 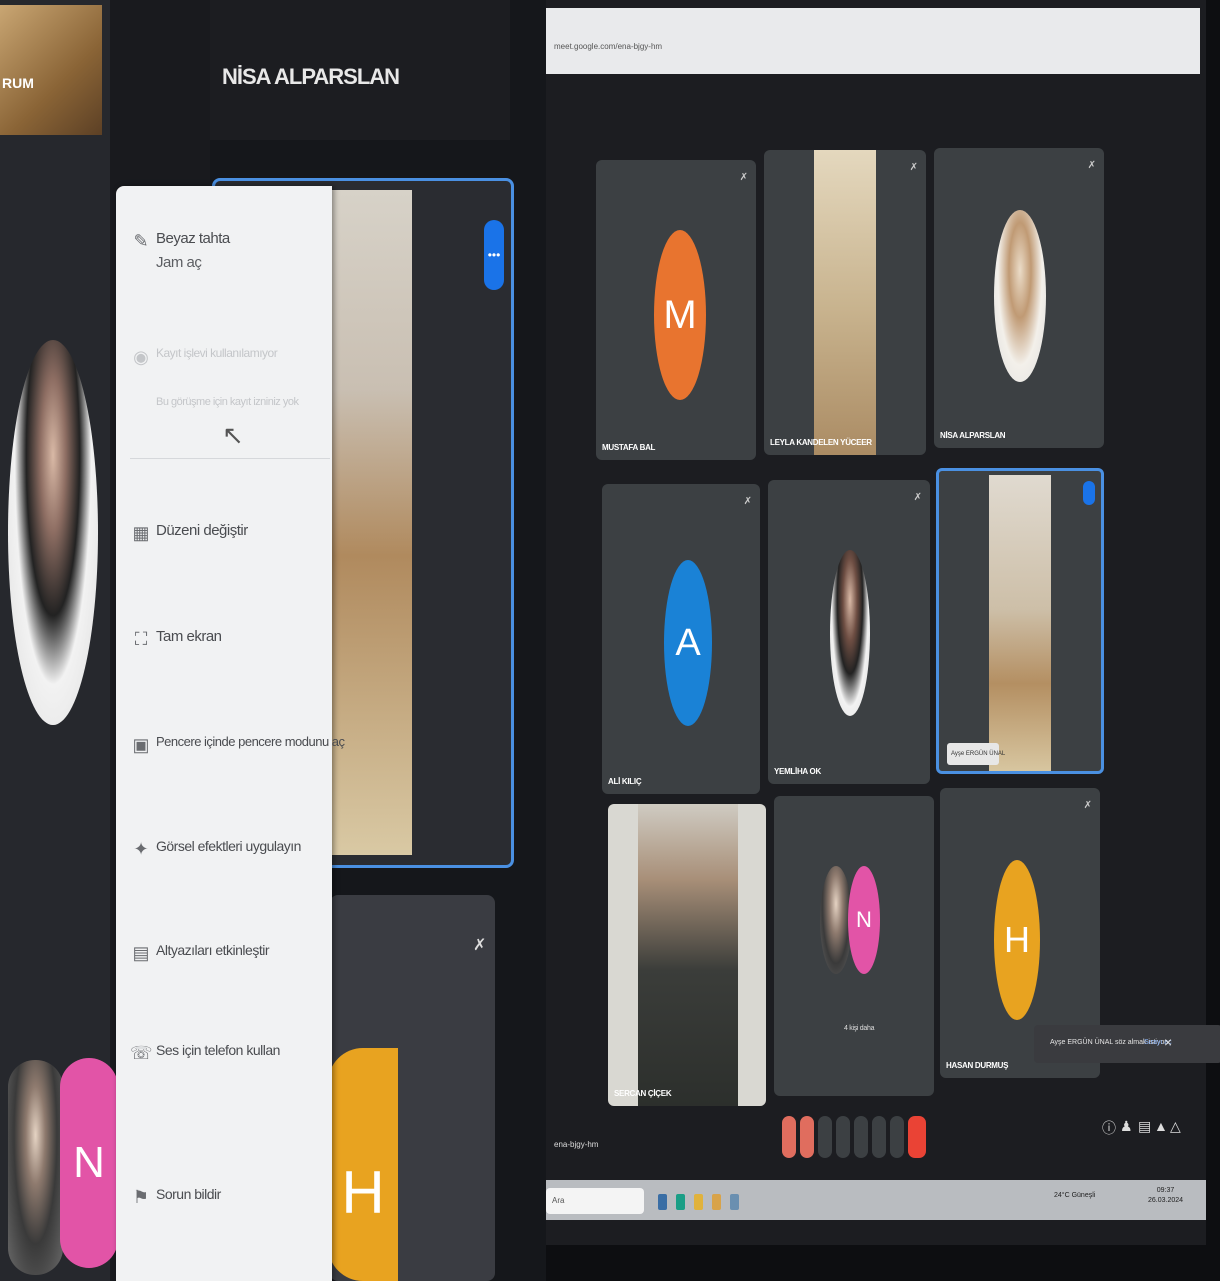 What do you see at coordinates (189, 636) in the screenshot?
I see `menu-item-label: Tam ekran` at bounding box center [189, 636].